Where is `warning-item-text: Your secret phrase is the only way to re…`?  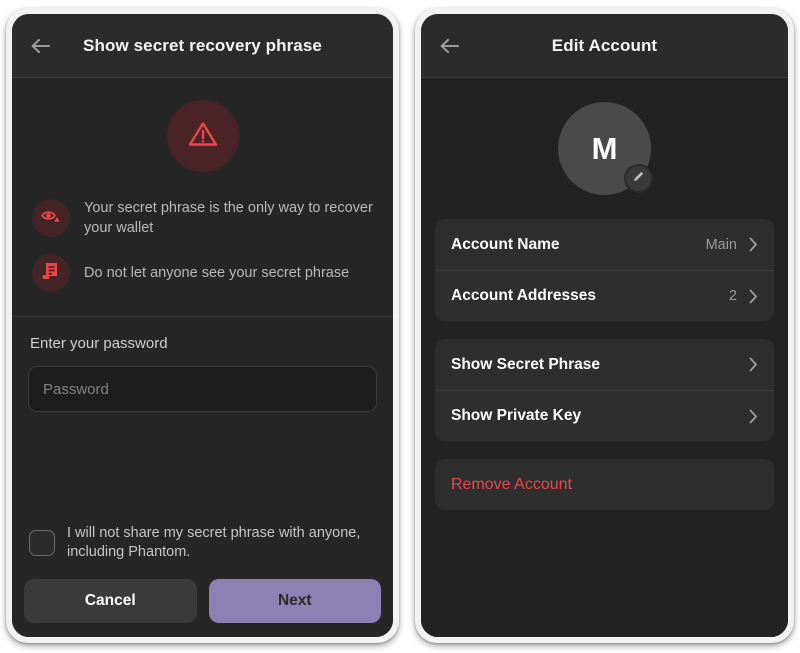
warning-item-text: Your secret phrase is the only way to re… is located at coordinates (228, 218).